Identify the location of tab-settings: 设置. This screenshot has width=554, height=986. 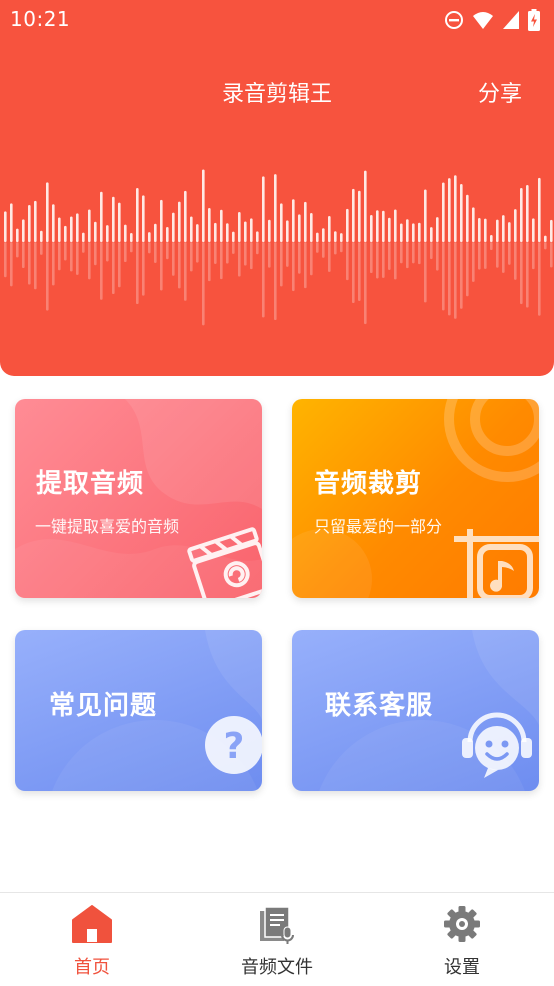
(462, 939).